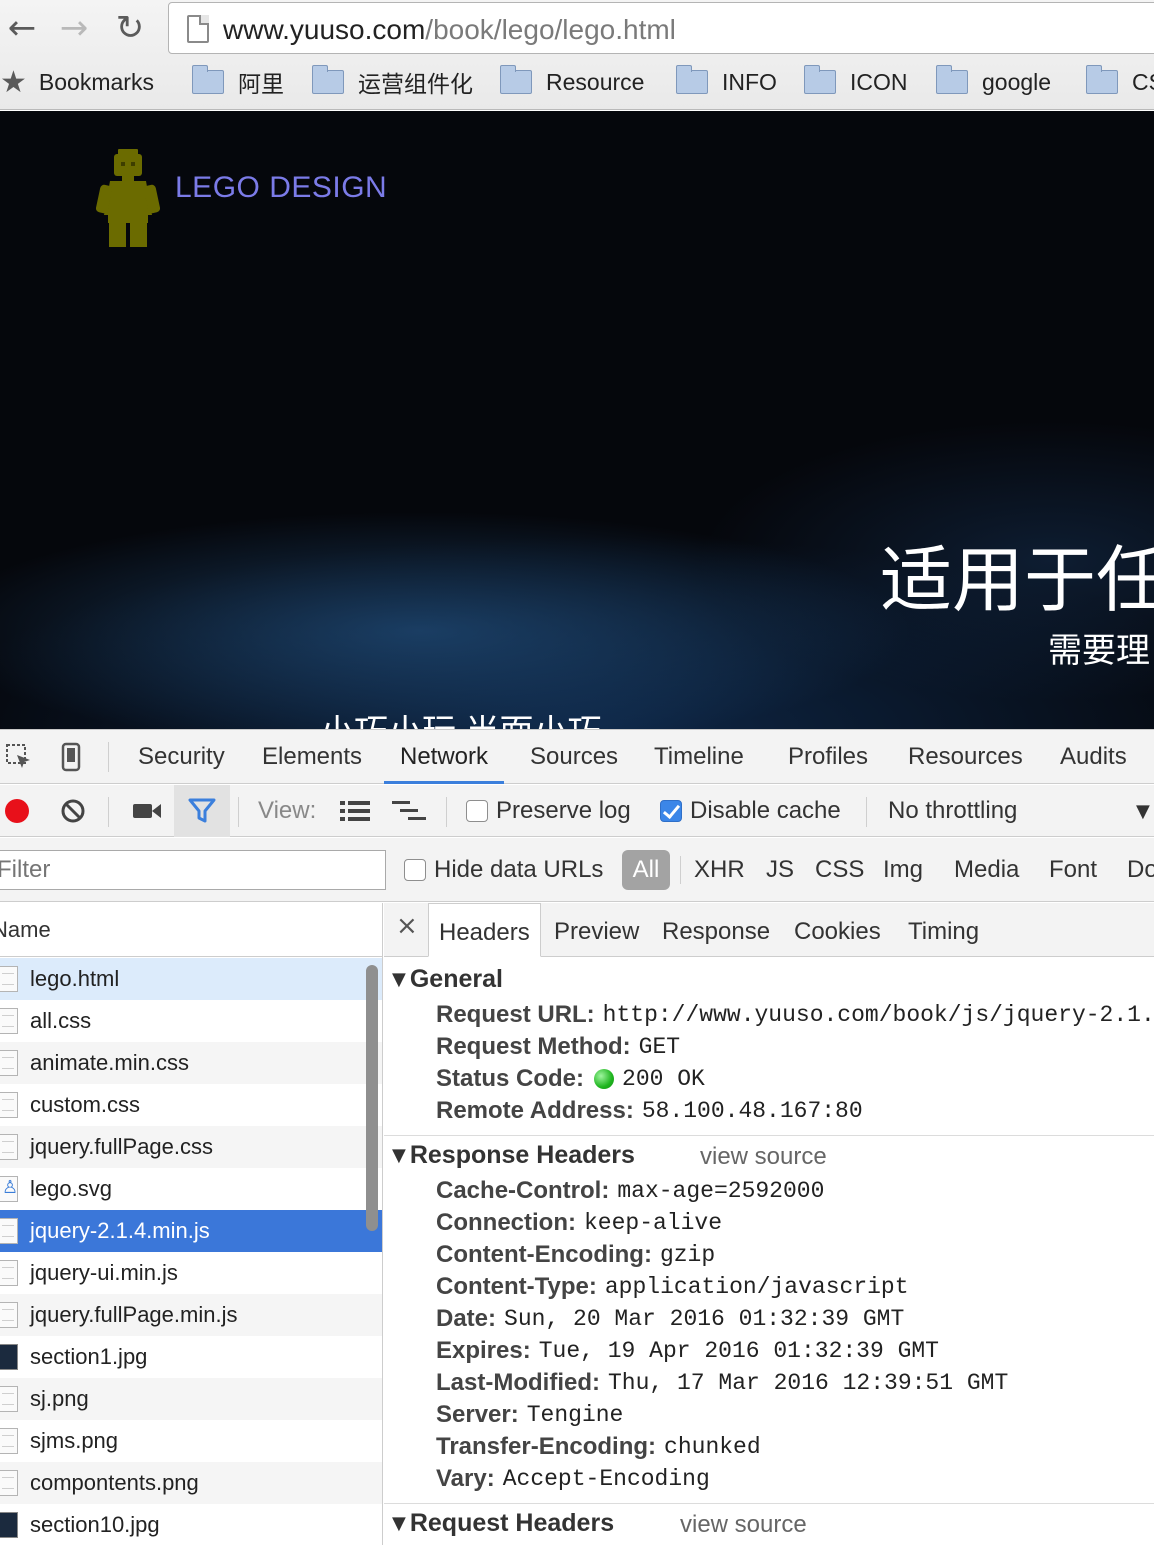 The height and width of the screenshot is (1545, 1154). What do you see at coordinates (71, 757) in the screenshot?
I see `device-mode-icon` at bounding box center [71, 757].